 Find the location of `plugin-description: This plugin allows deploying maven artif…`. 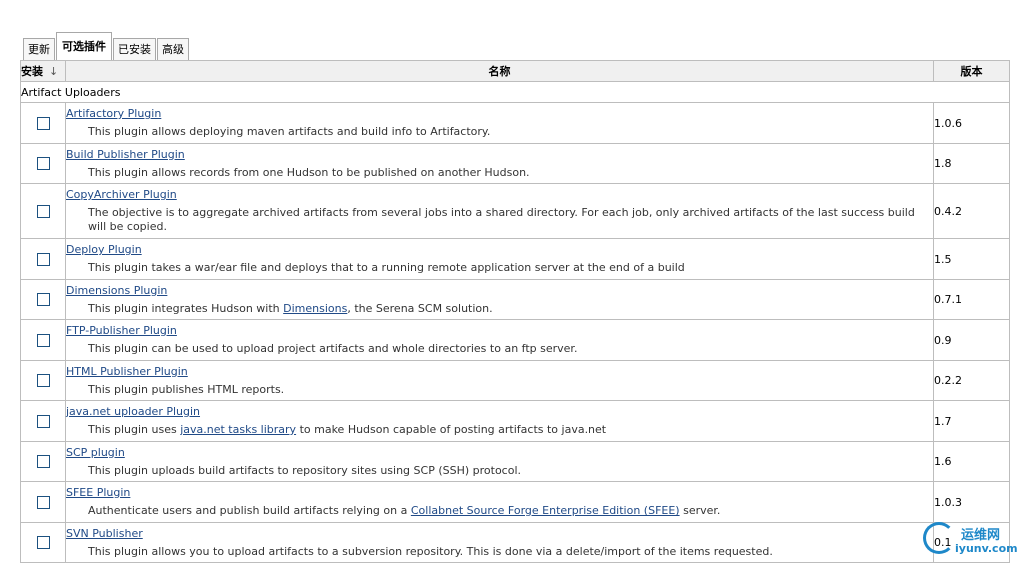

plugin-description: This plugin allows deploying maven artif… is located at coordinates (289, 131).